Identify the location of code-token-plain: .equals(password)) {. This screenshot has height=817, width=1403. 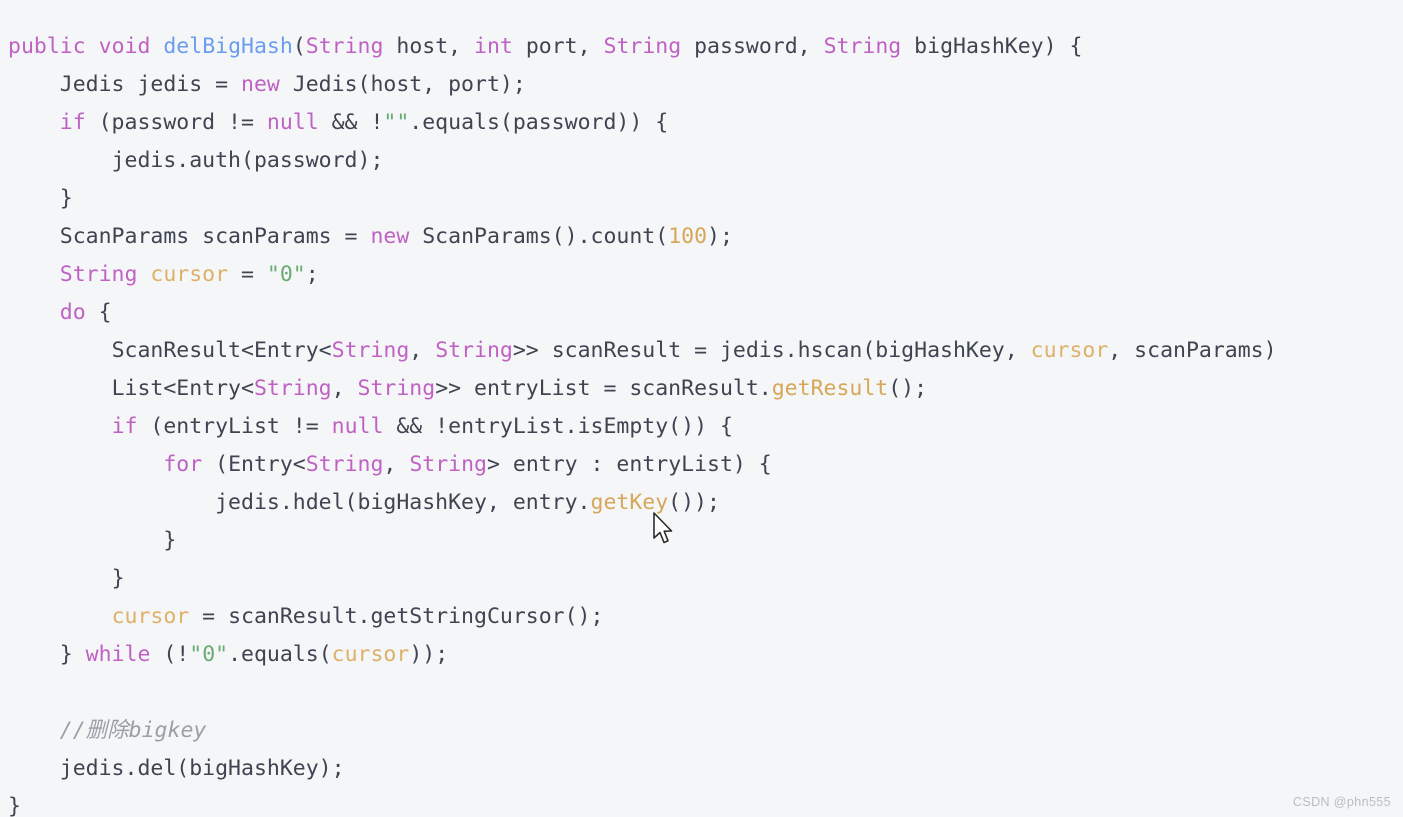
(539, 122).